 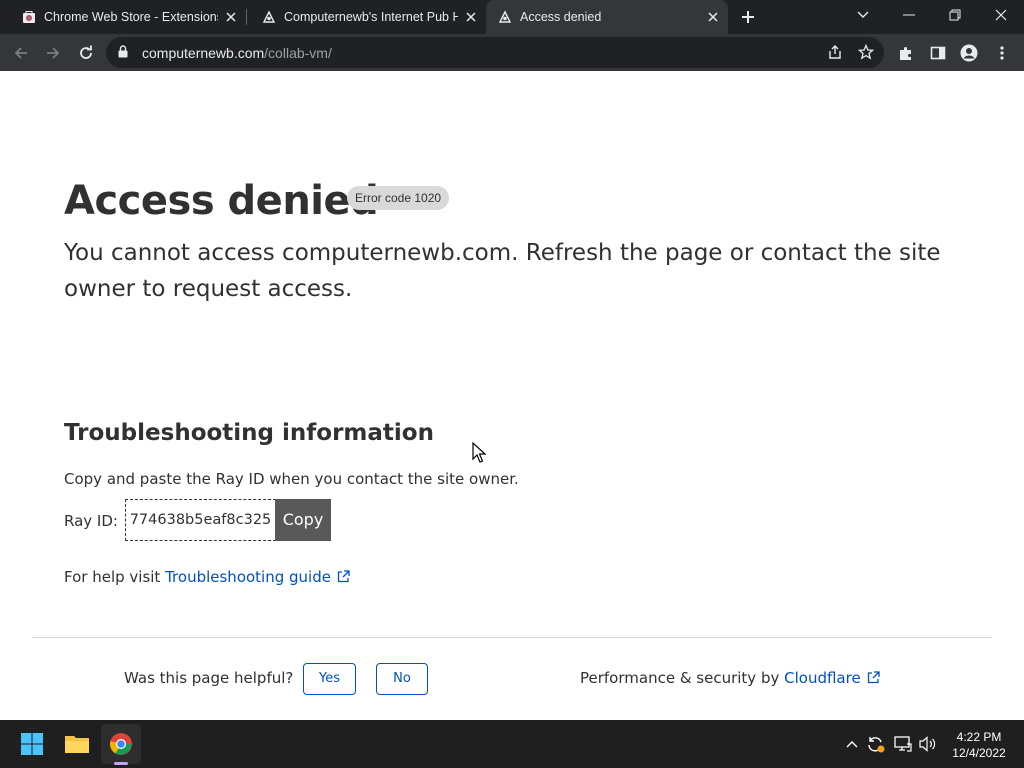 I want to click on url-path: /collab-vm/, so click(x=298, y=53).